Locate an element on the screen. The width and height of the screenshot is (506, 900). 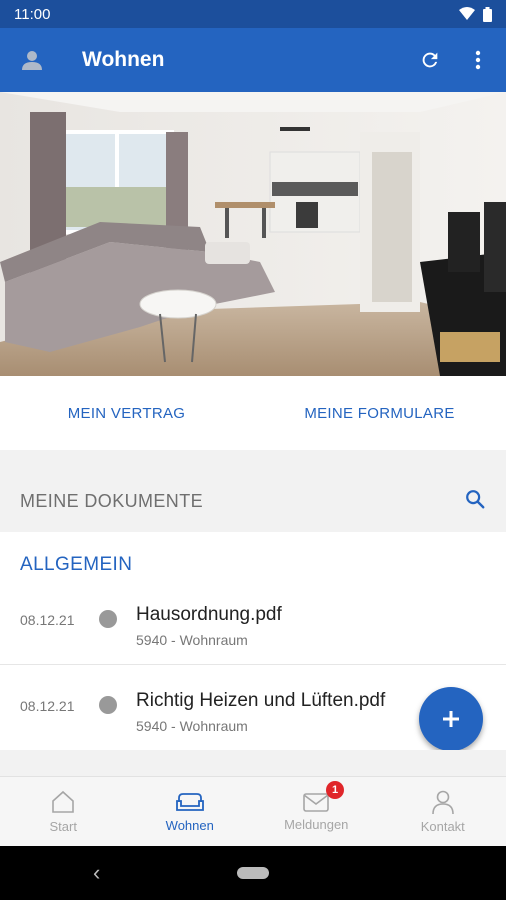
plus-icon is located at coordinates (451, 719).